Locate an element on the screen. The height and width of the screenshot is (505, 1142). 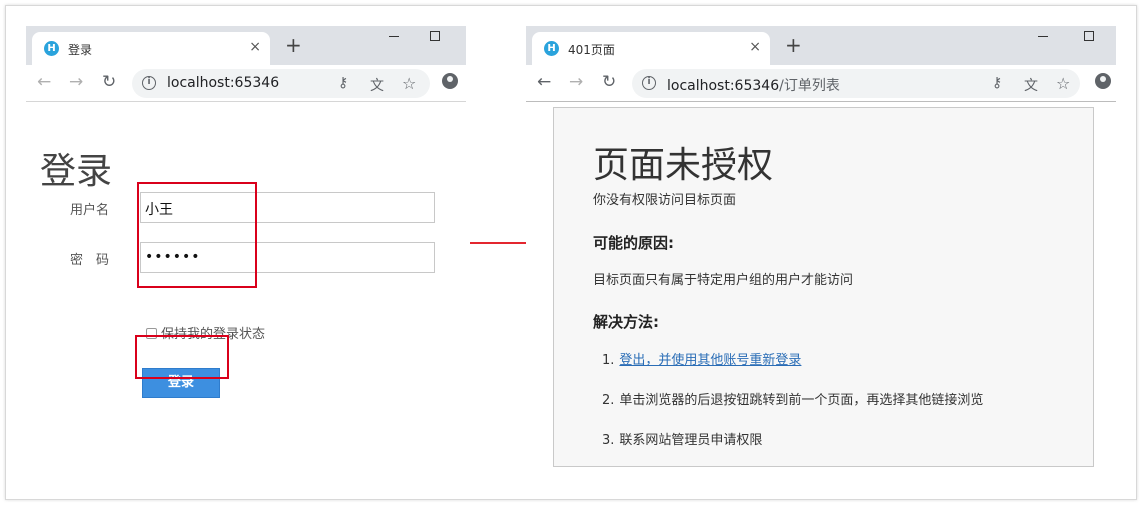
transition-arrow-line is located at coordinates (500, 243).